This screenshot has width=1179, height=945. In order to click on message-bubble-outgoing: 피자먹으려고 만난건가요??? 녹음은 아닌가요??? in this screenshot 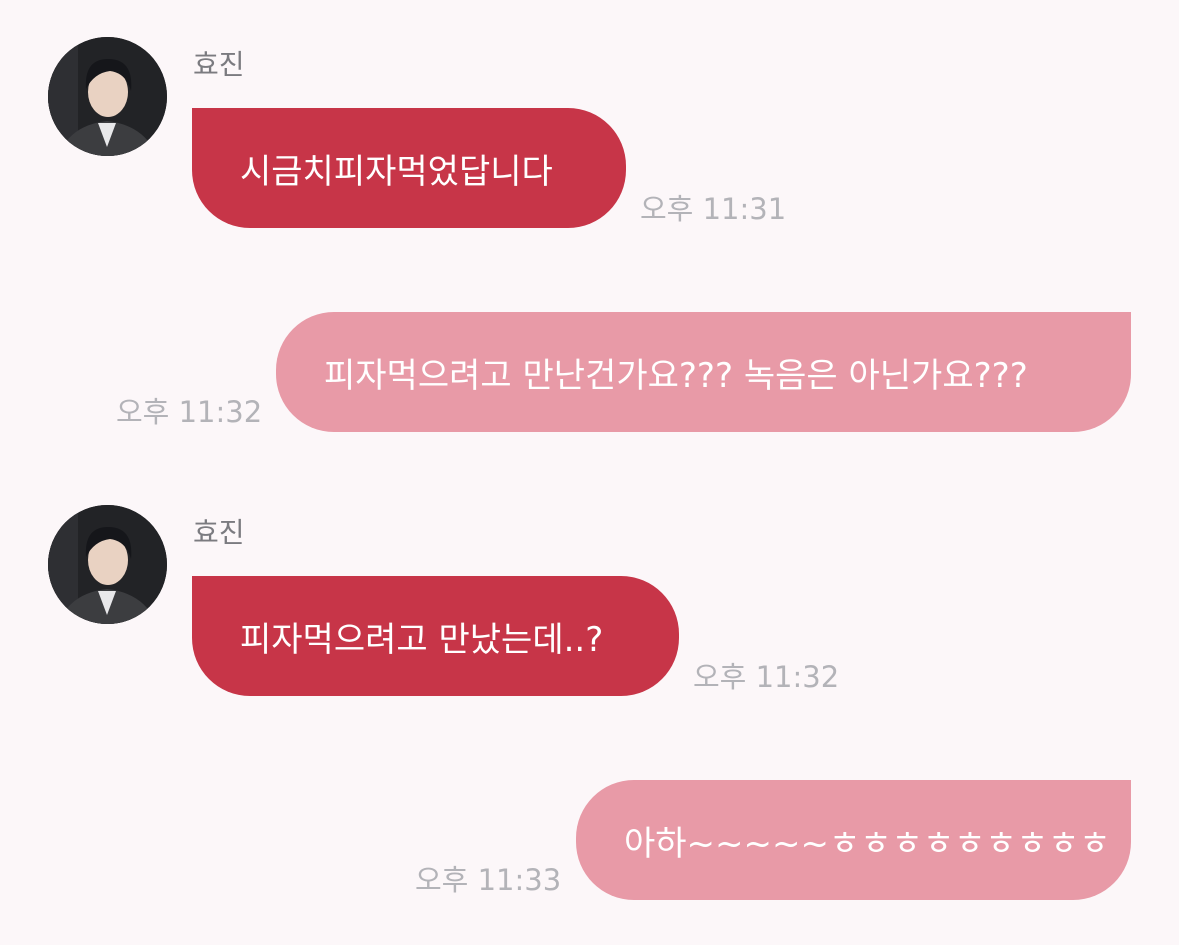, I will do `click(703, 372)`.